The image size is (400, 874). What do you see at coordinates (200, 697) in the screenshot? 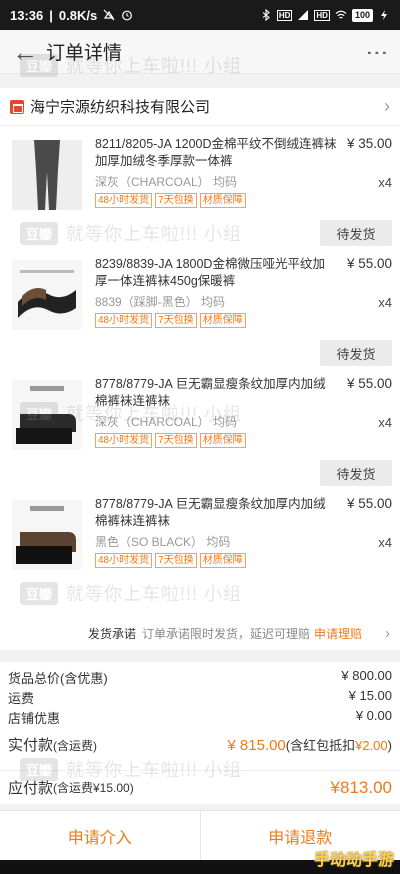
I see `shipping-row: 运费 ¥ 15.00` at bounding box center [200, 697].